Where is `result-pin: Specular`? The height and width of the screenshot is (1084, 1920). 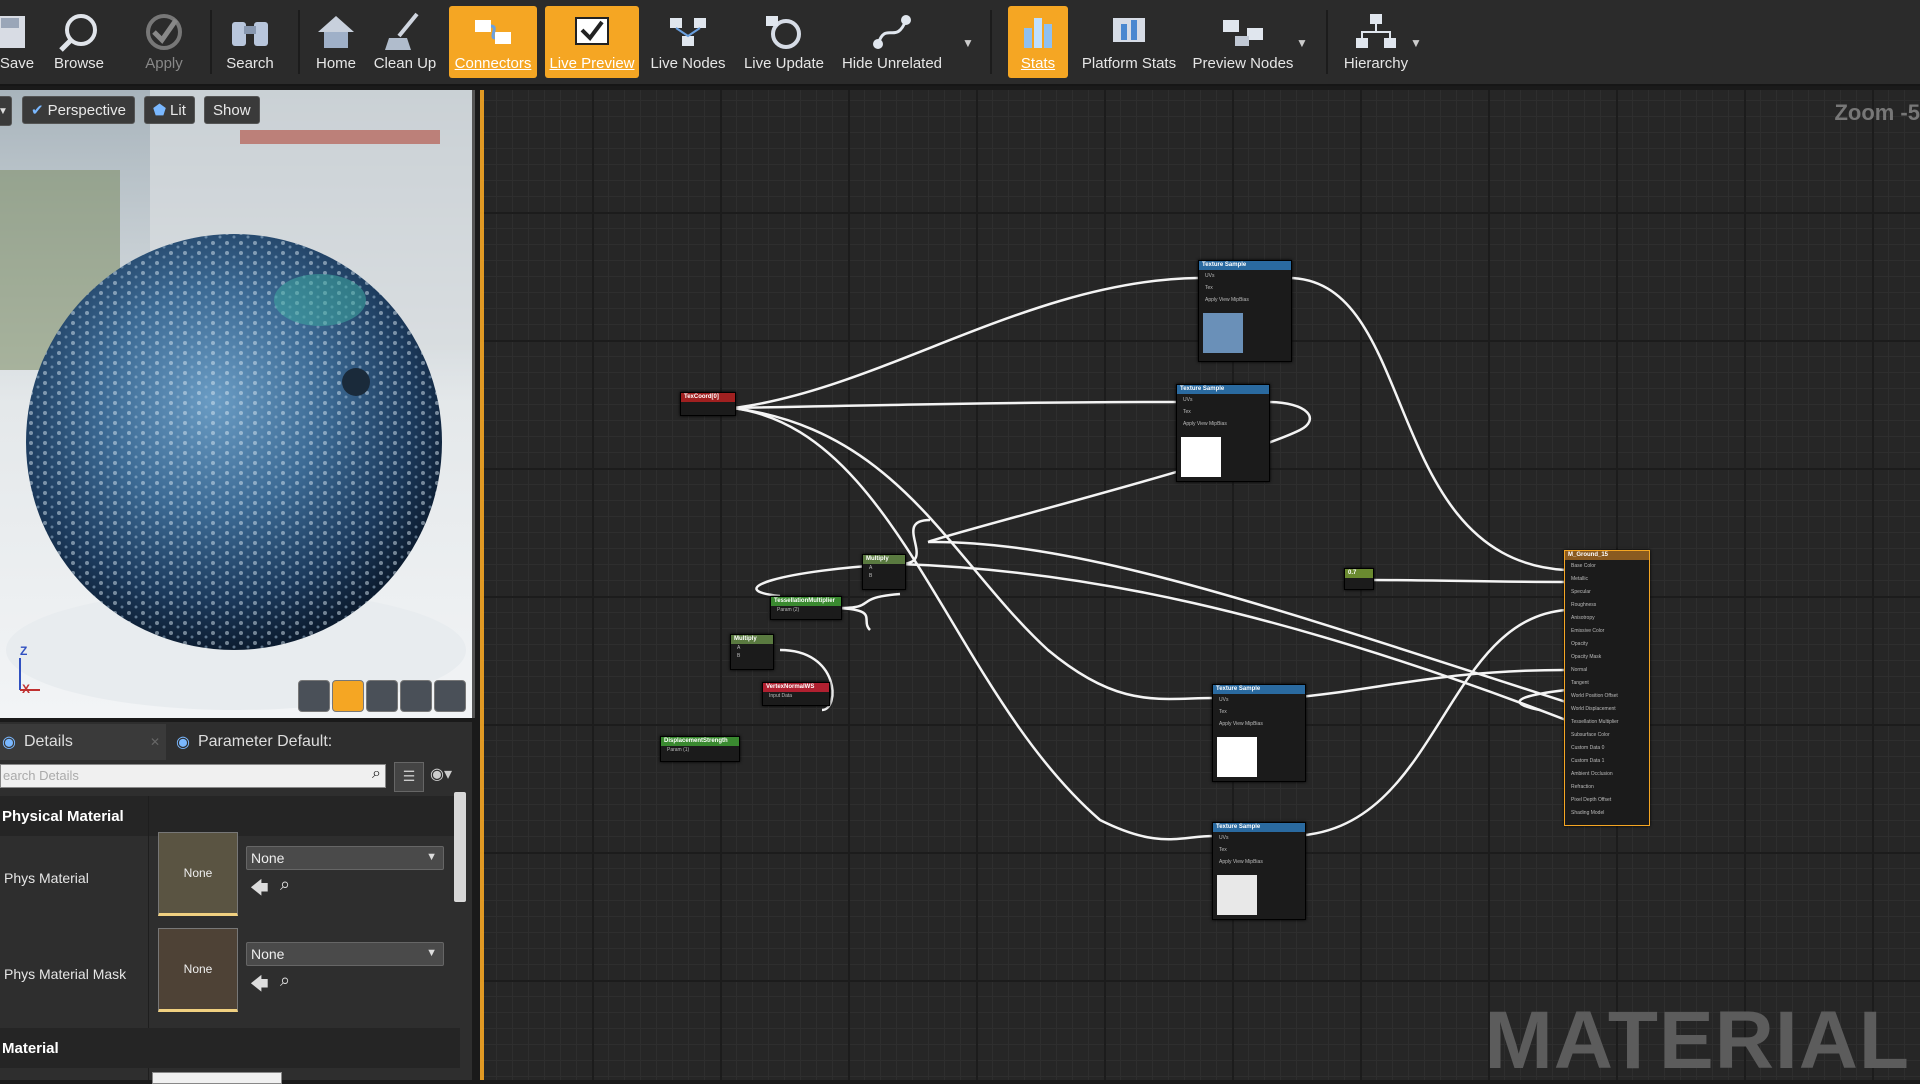
result-pin: Specular is located at coordinates (1607, 592).